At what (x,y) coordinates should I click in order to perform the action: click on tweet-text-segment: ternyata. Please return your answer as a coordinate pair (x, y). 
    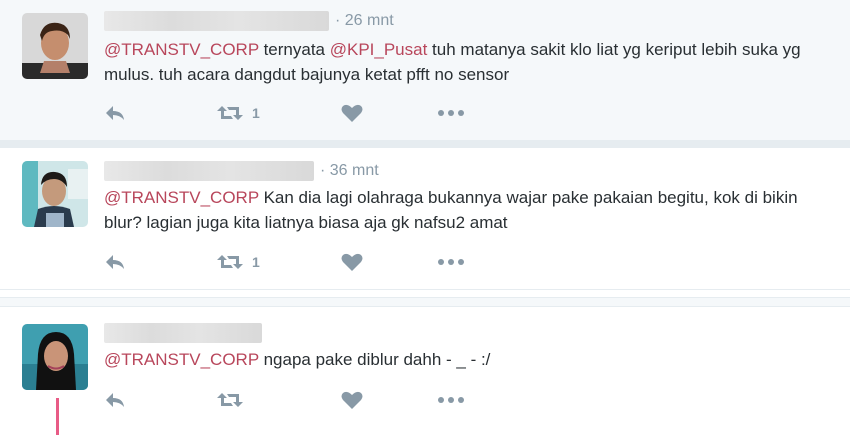
    Looking at the image, I should click on (294, 49).